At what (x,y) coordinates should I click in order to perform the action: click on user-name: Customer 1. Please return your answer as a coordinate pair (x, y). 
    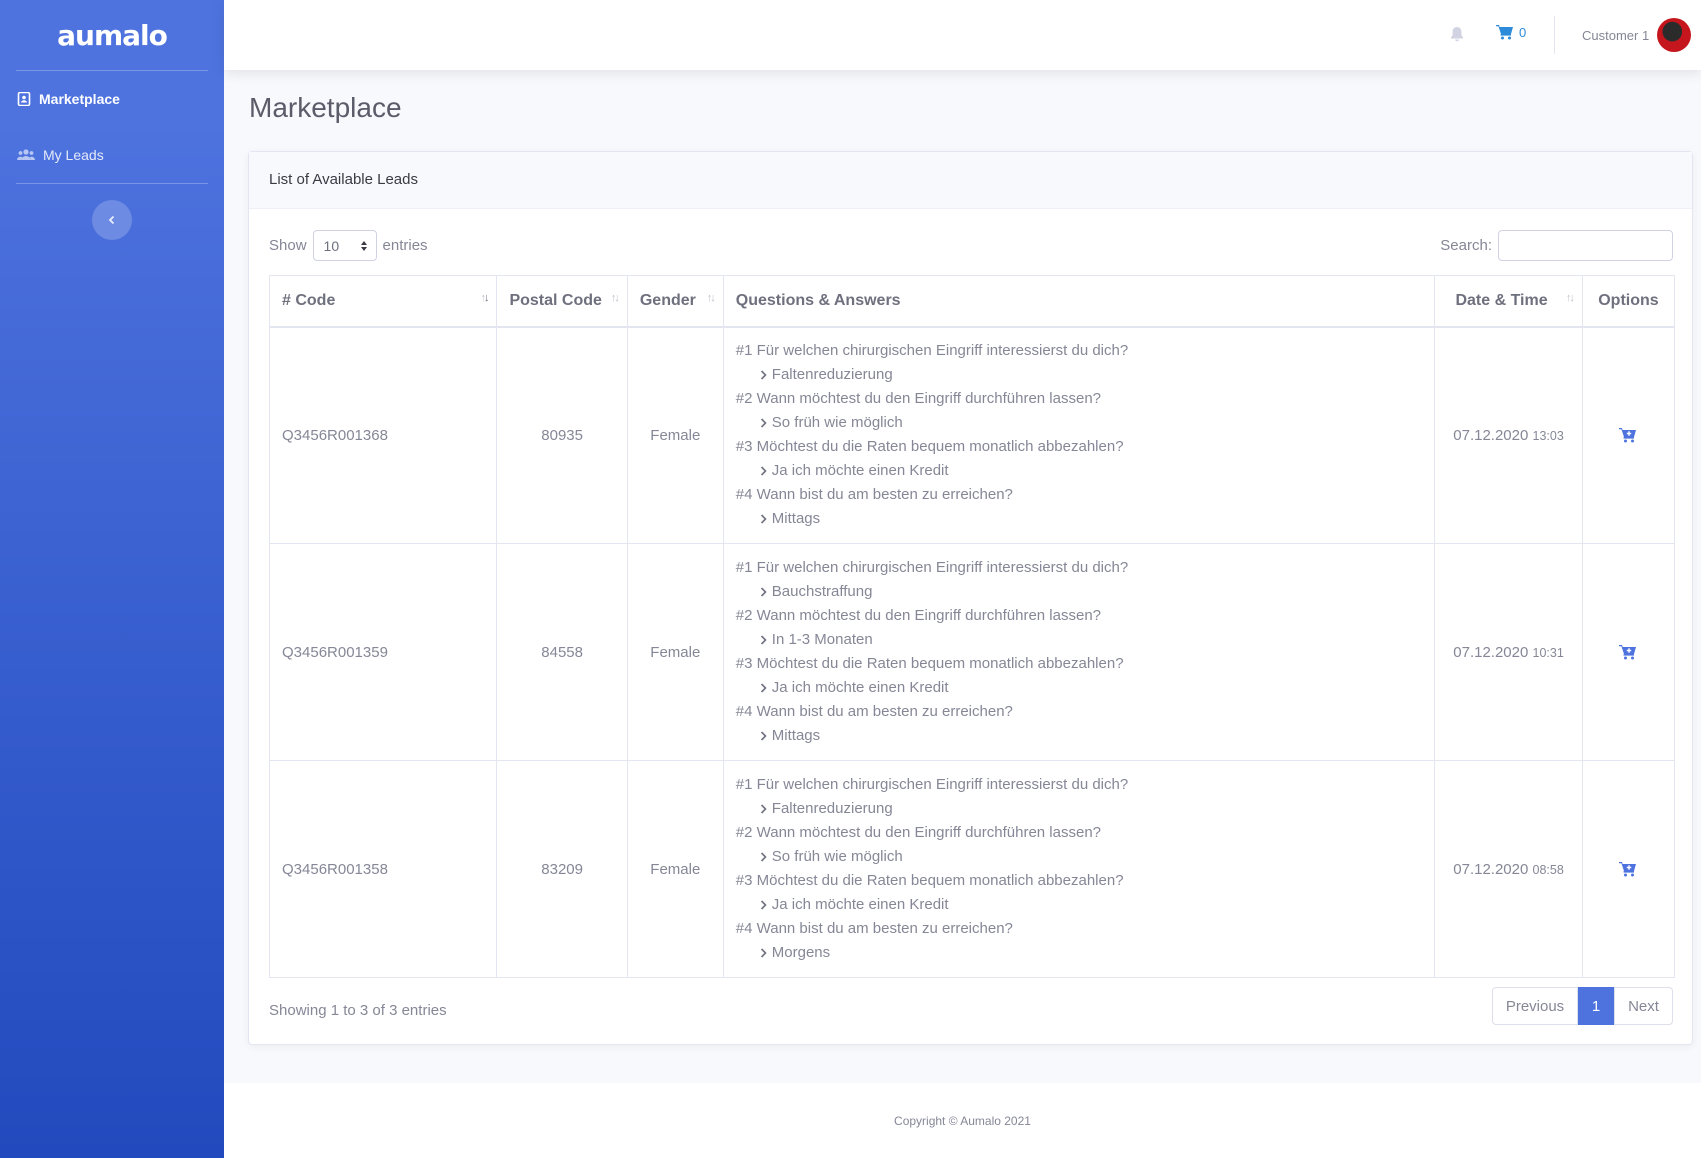
    Looking at the image, I should click on (1616, 35).